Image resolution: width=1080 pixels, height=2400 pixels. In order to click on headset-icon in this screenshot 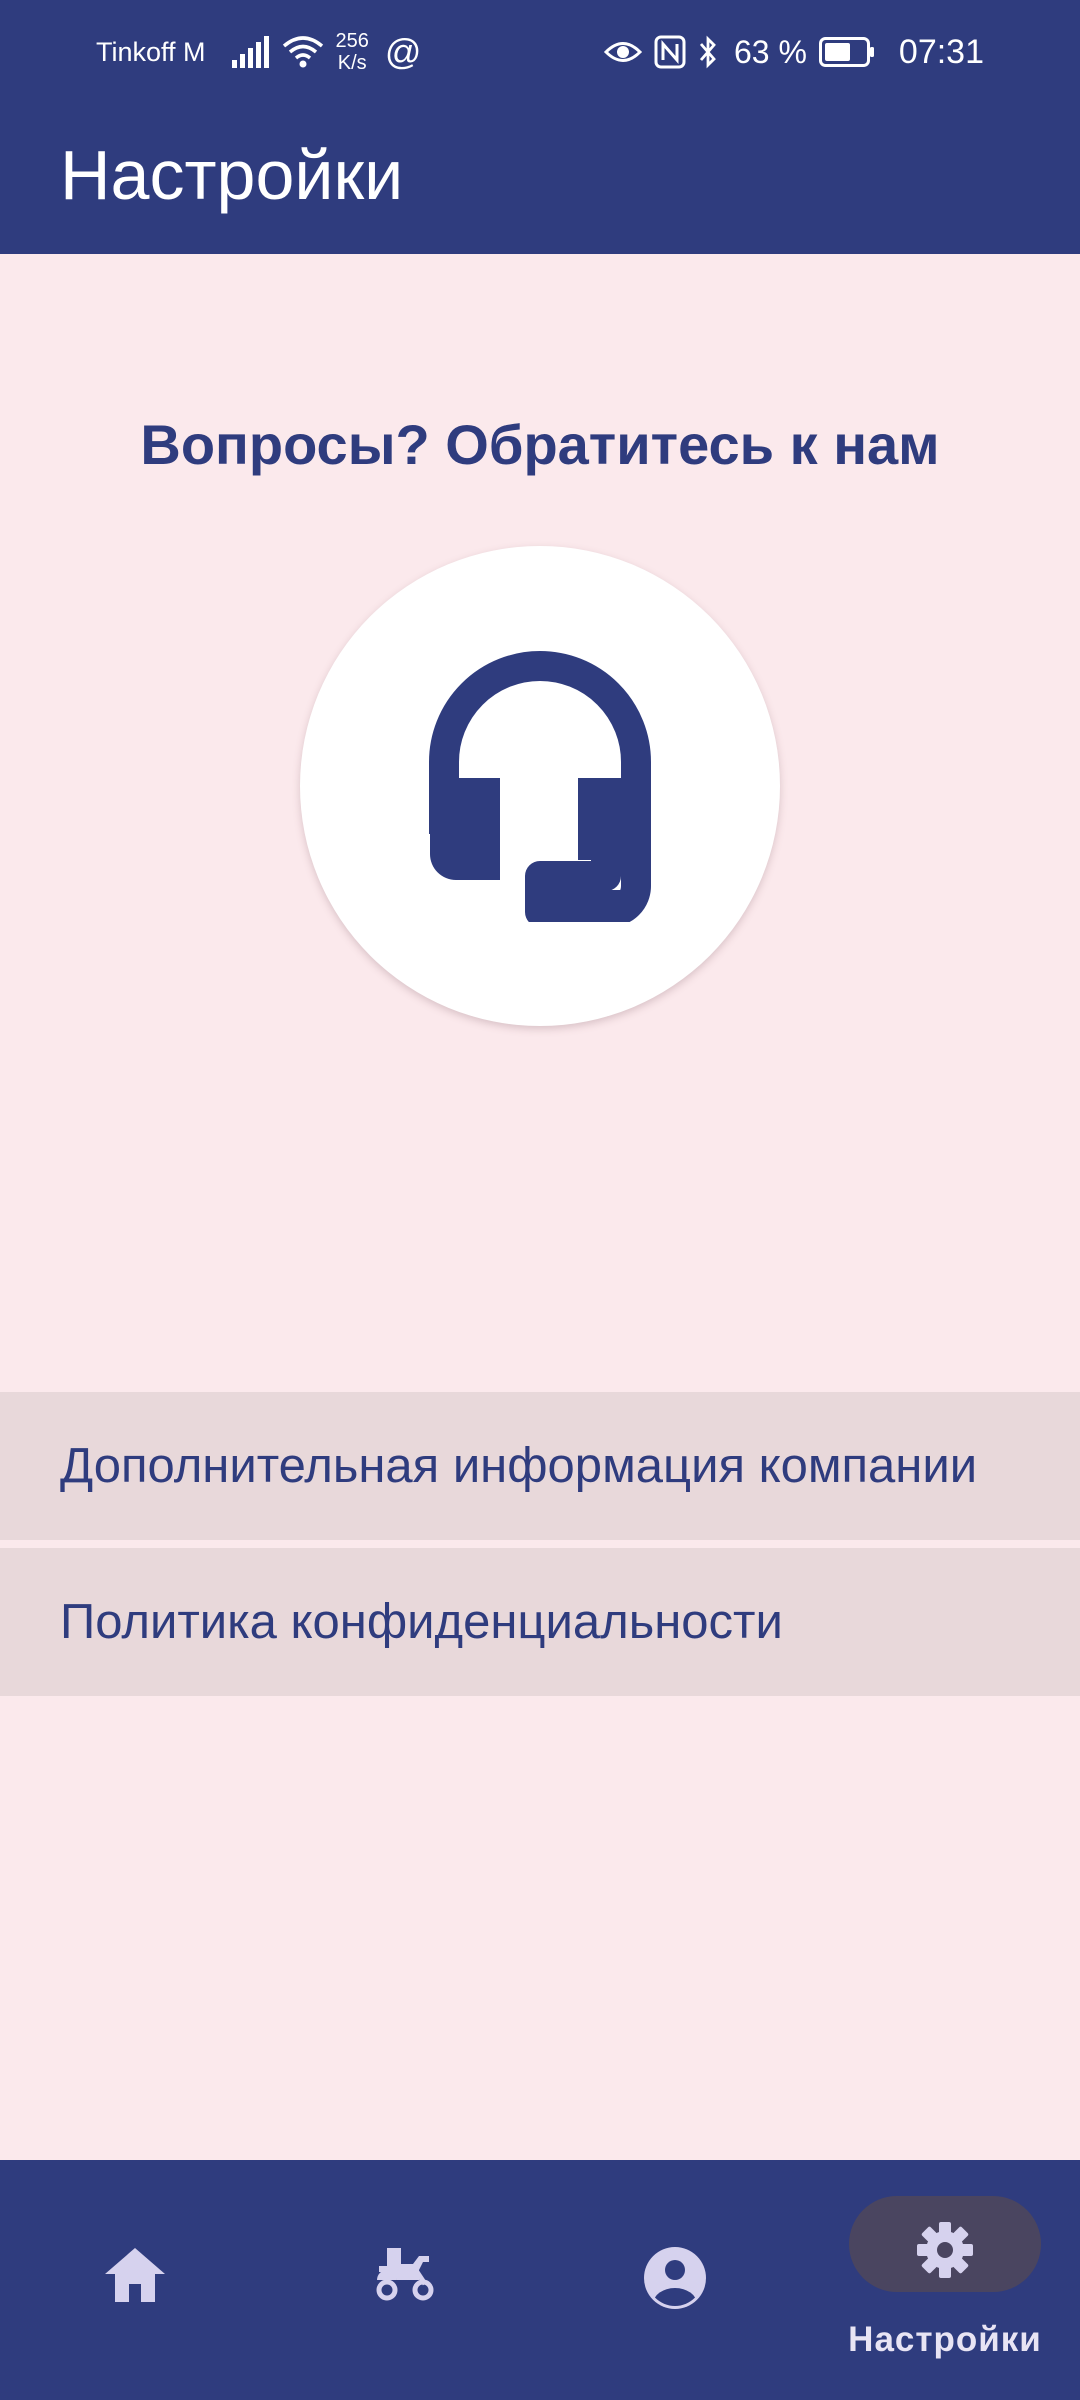, I will do `click(540, 786)`.